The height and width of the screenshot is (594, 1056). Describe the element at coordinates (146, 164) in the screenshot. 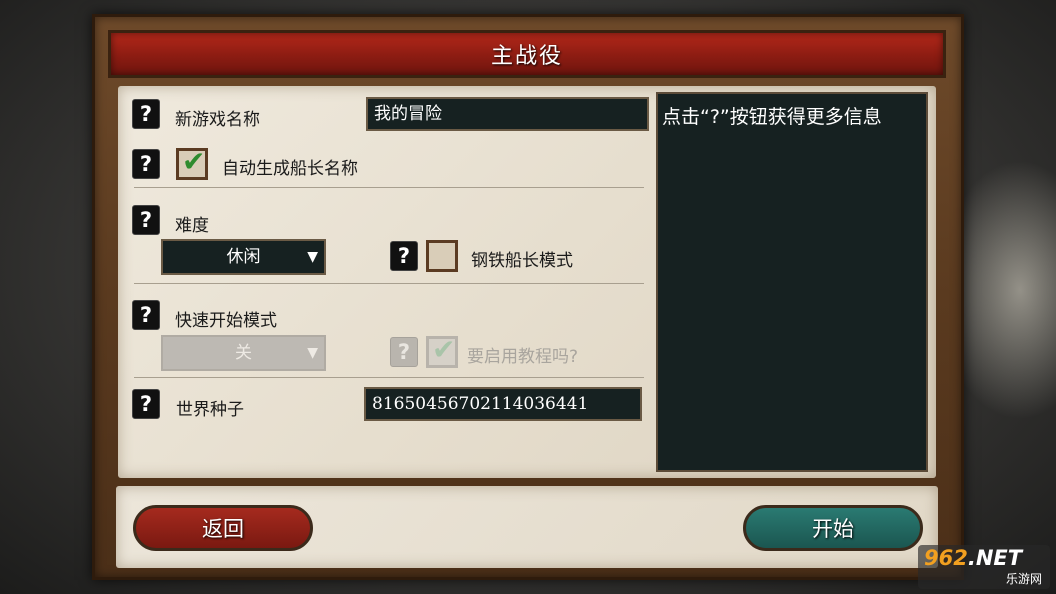

I see `help-button-auto-captain: ?` at that location.